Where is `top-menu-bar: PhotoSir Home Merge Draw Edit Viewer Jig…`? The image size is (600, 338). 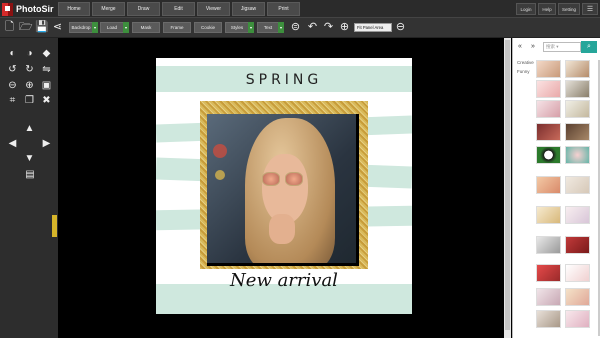
top-menu-bar: PhotoSir Home Merge Draw Edit Viewer Jig… is located at coordinates (300, 9).